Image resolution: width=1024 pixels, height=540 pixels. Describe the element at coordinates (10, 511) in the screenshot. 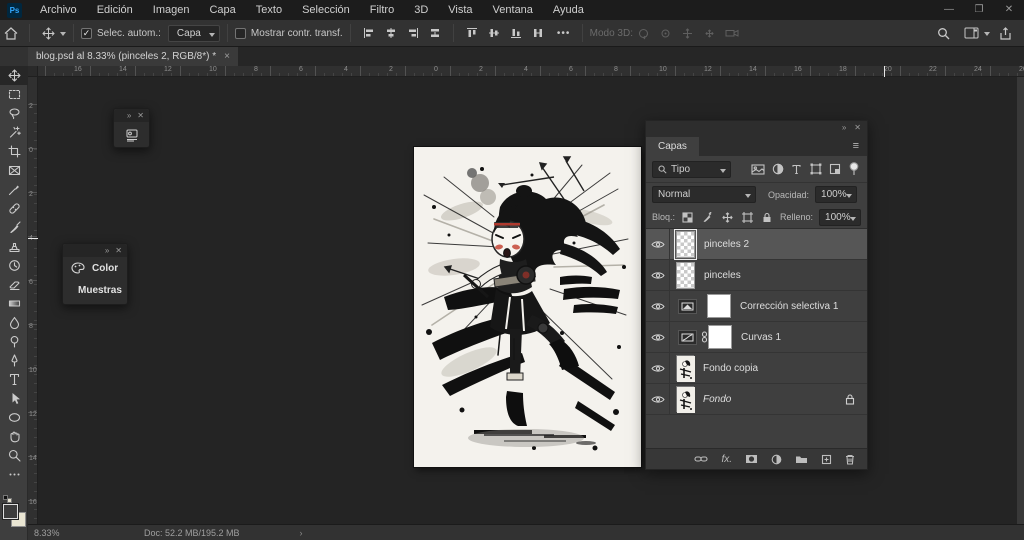

I see `foreground-color-swatch` at that location.